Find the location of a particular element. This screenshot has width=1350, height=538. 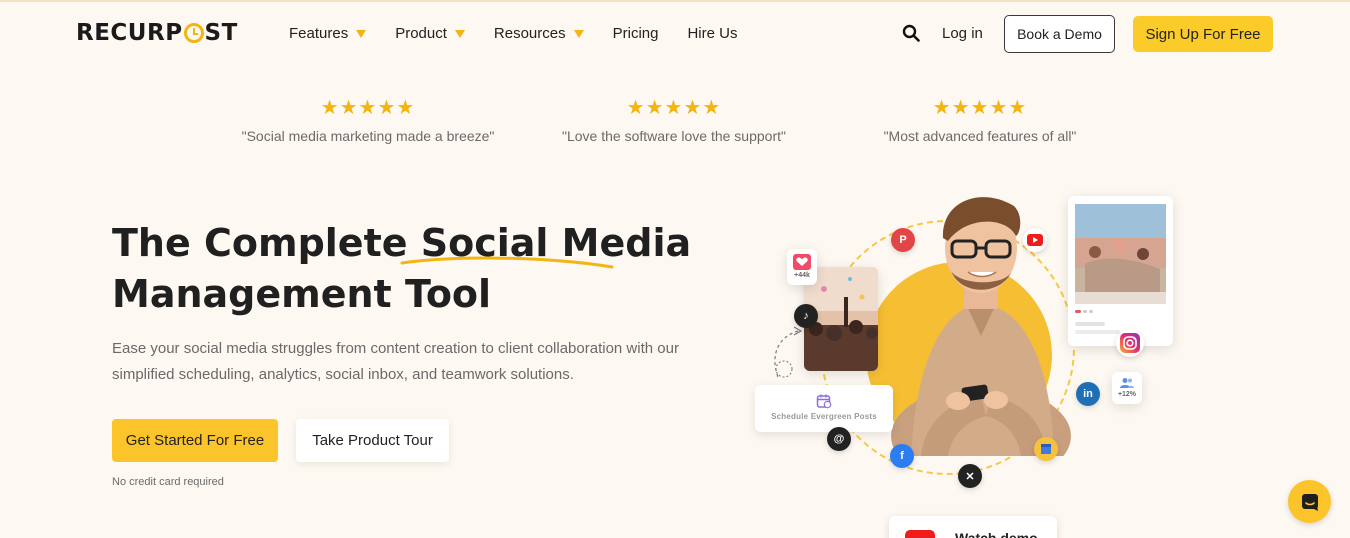

carousel-dot-active is located at coordinates (1078, 311).